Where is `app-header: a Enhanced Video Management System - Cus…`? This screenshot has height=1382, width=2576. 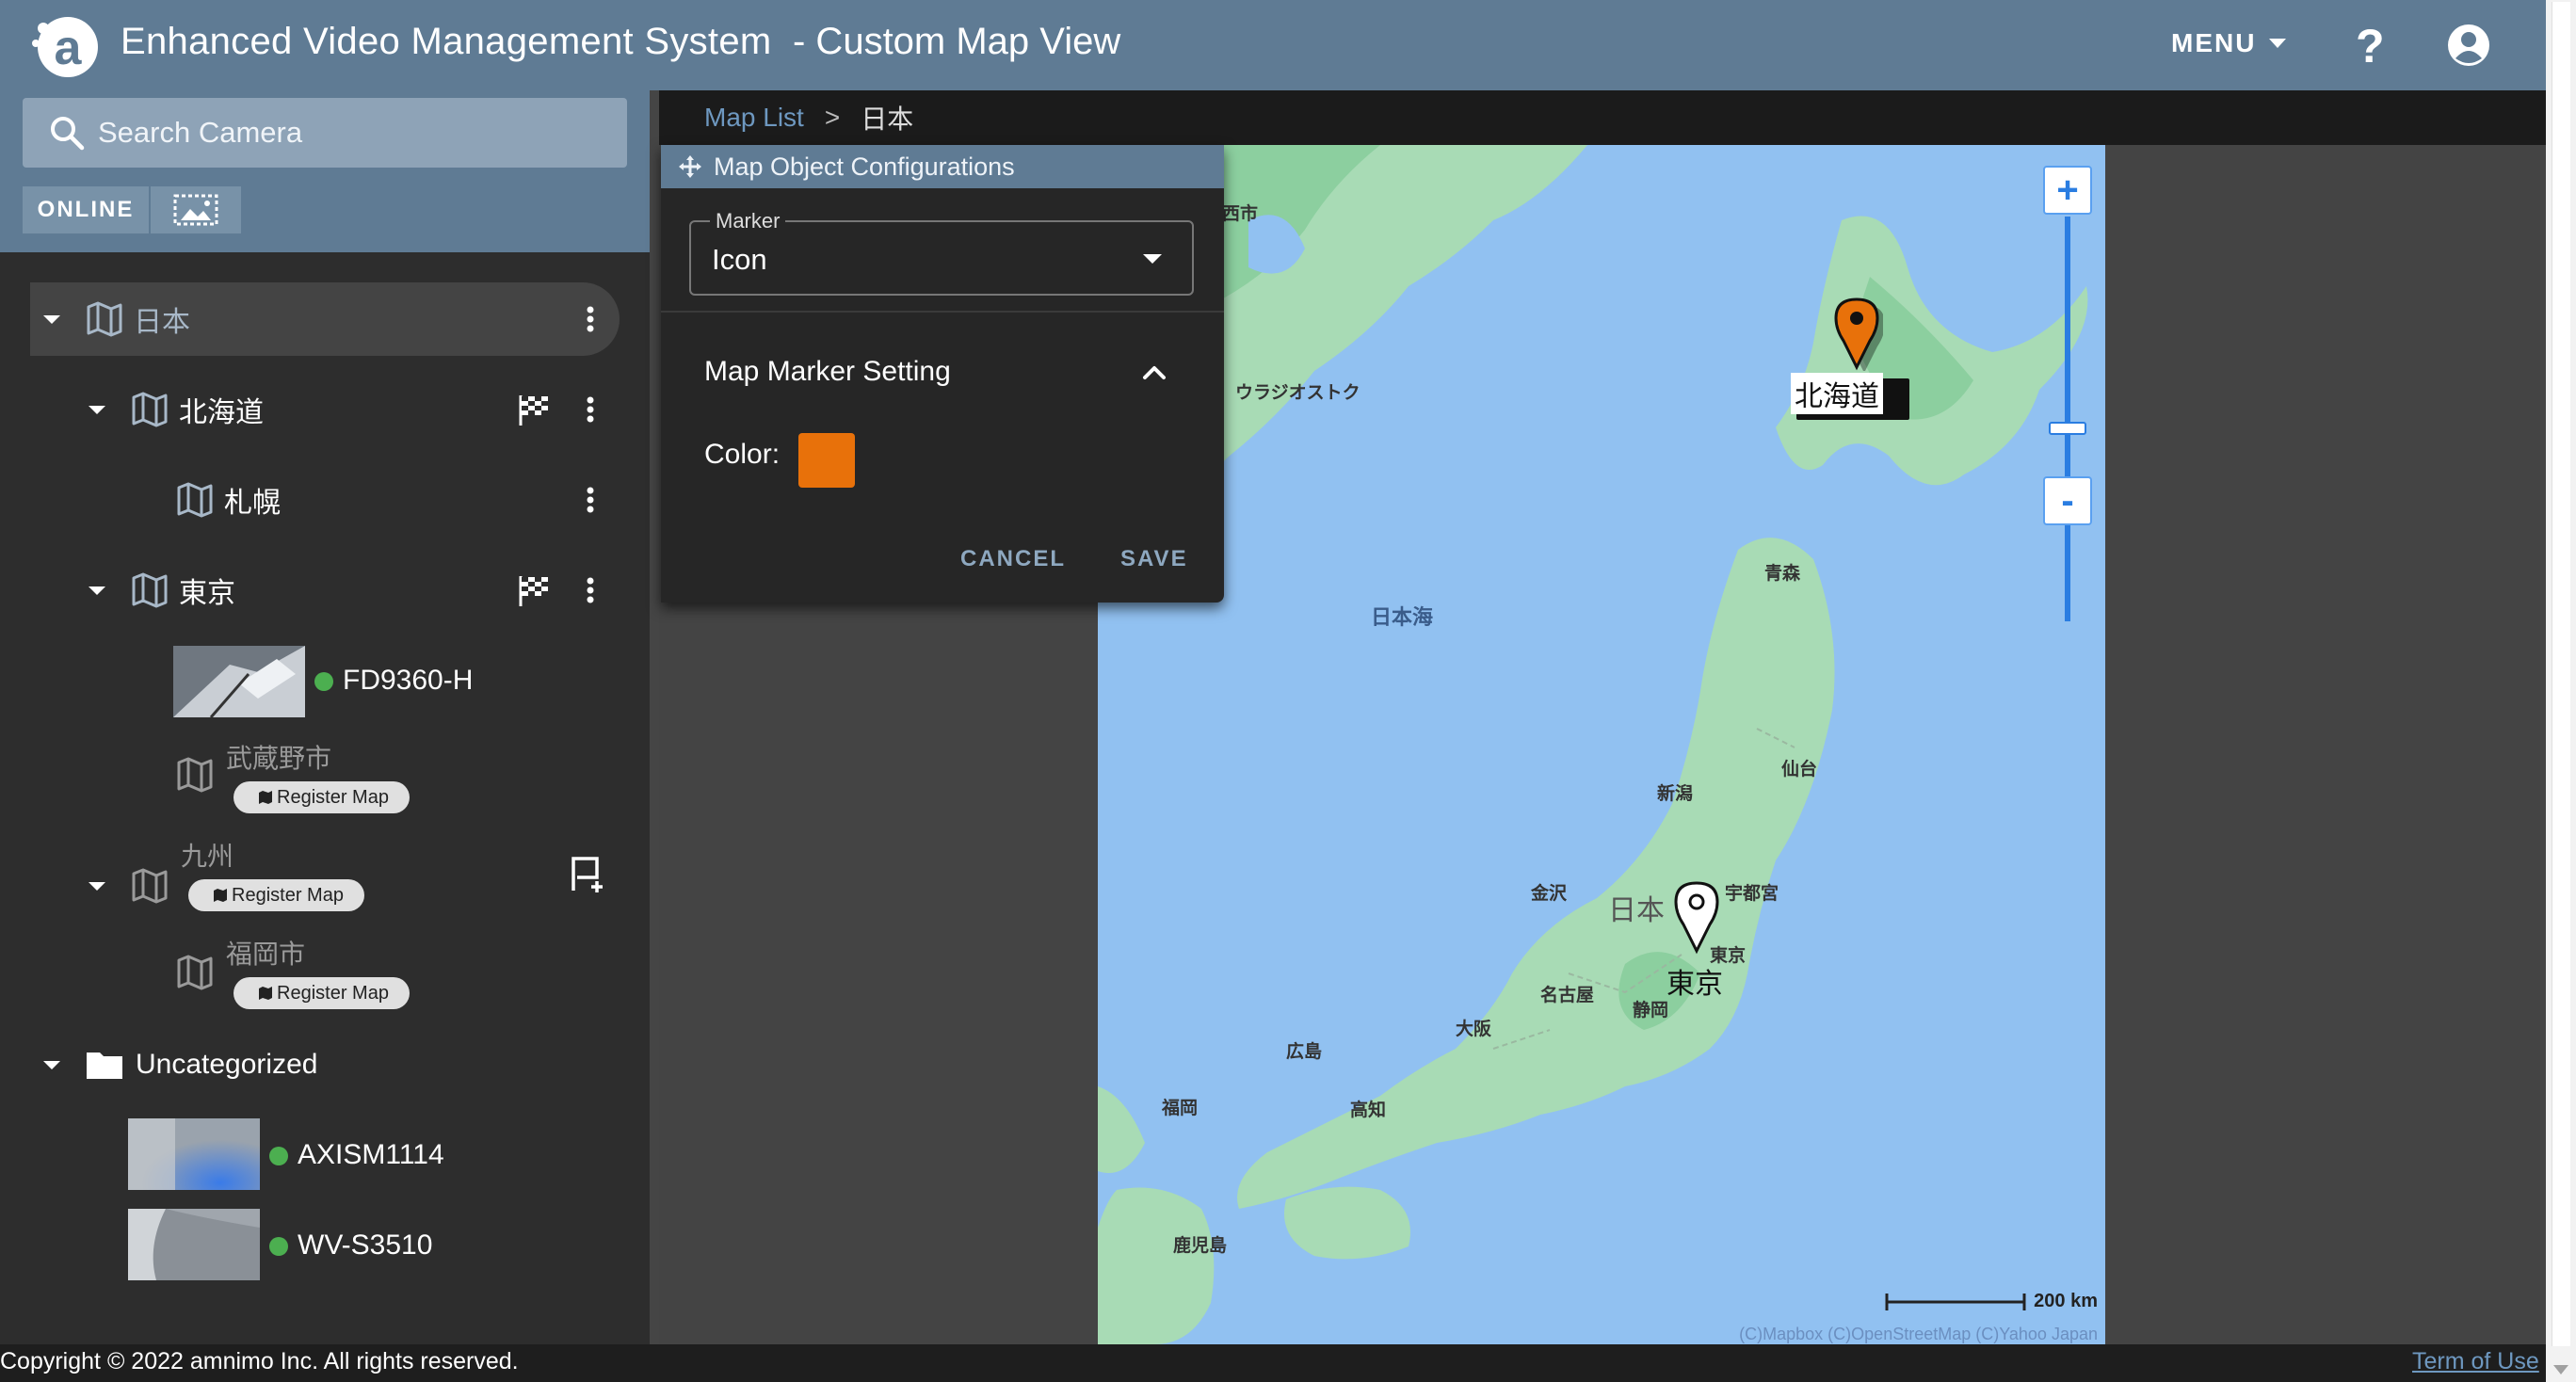 app-header: a Enhanced Video Management System - Cus… is located at coordinates (1273, 45).